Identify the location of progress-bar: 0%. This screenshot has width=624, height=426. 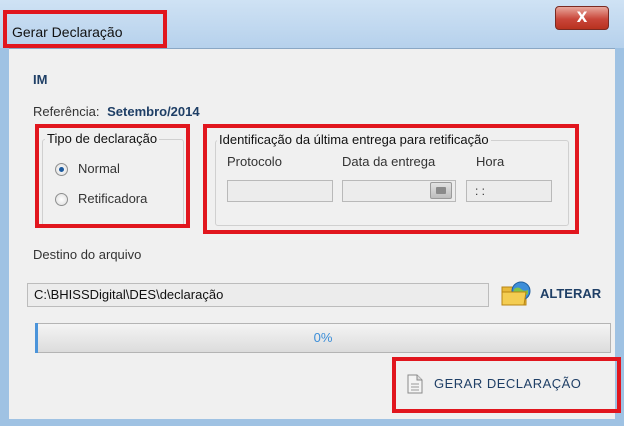
(323, 338).